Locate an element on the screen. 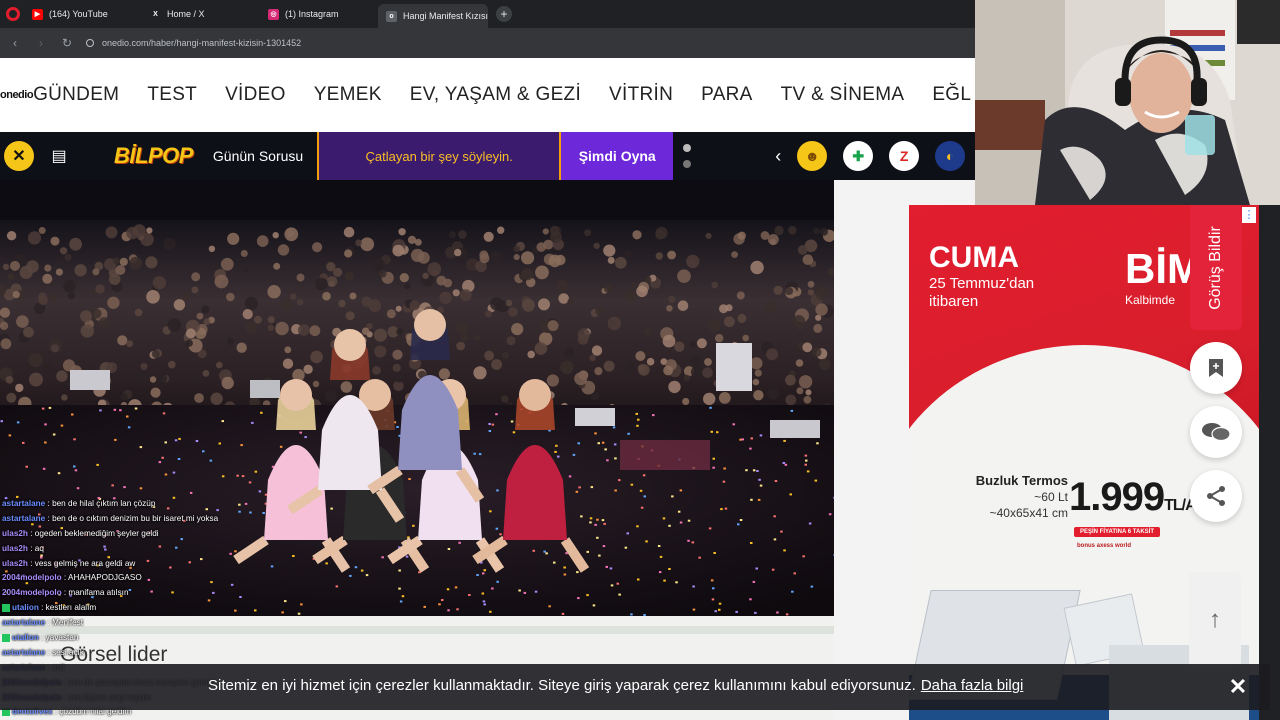  bookmark-icon is located at coordinates (1216, 368).